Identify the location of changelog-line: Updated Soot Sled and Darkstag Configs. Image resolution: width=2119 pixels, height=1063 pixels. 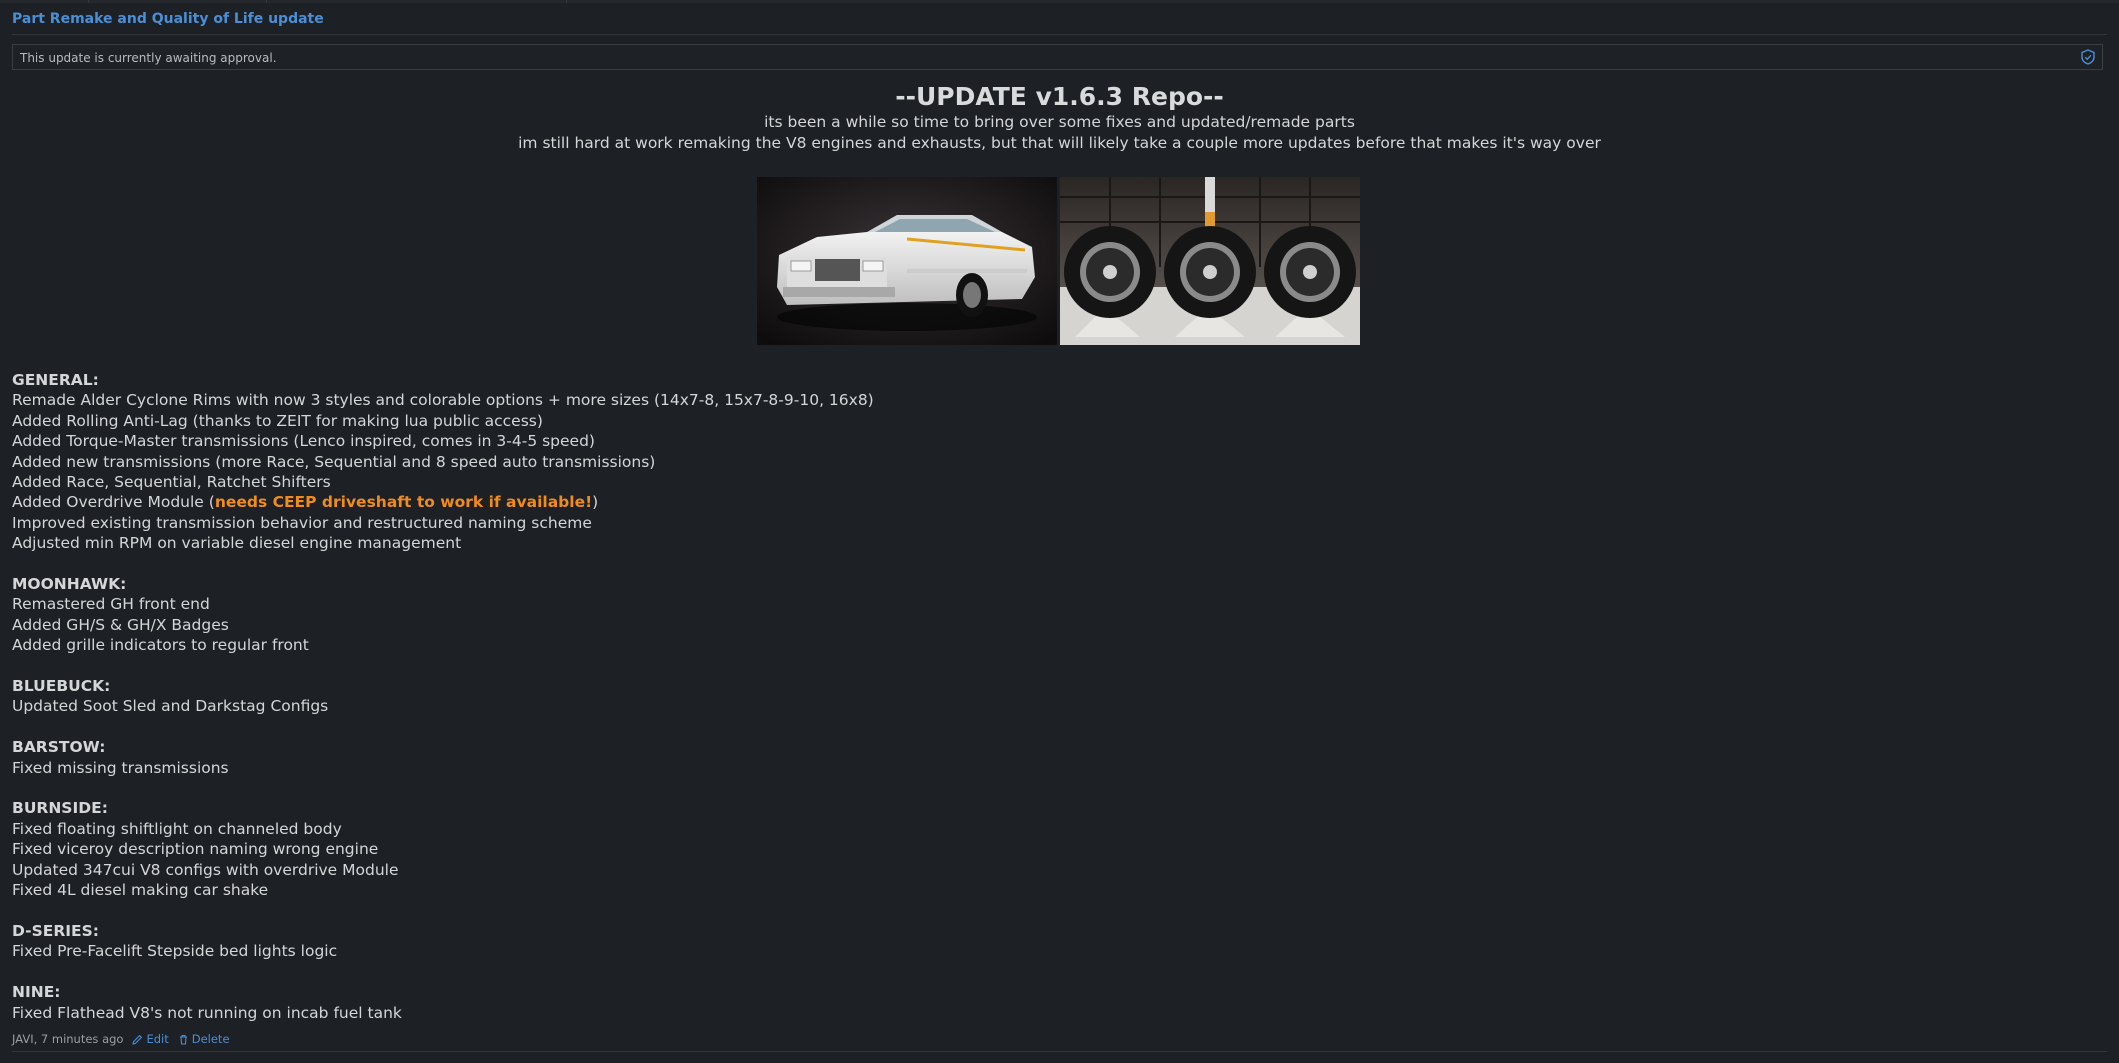
(170, 706).